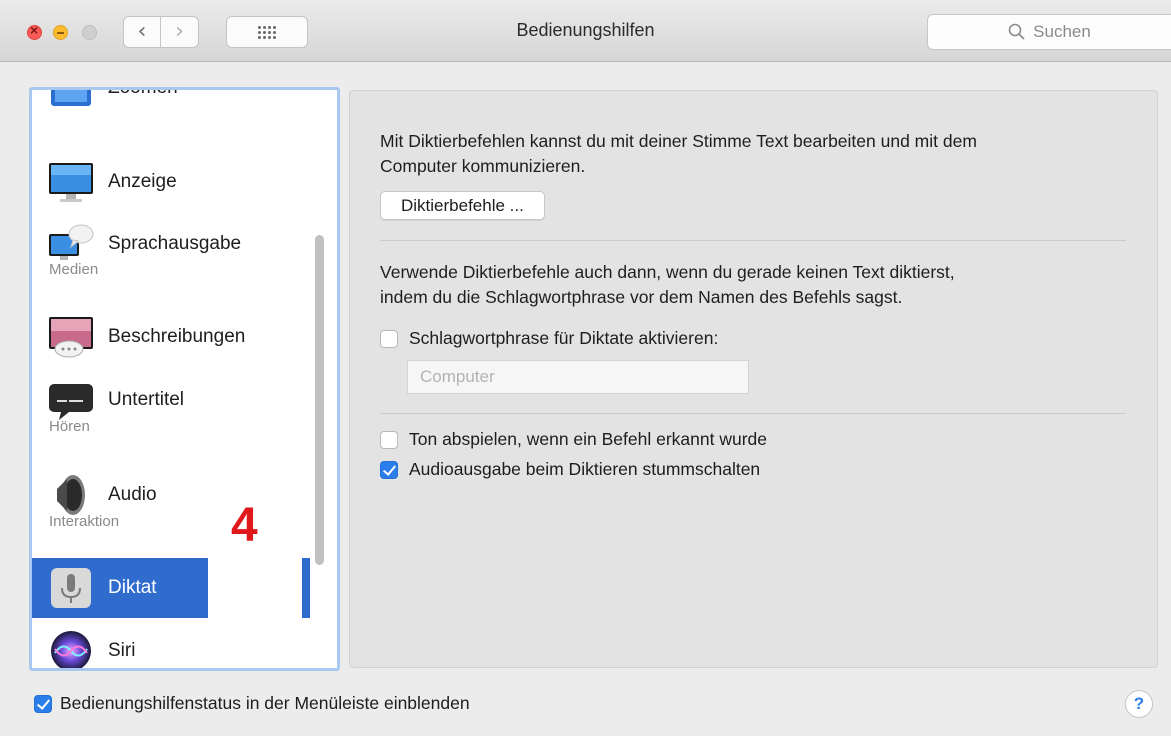  I want to click on grid-icon, so click(267, 32).